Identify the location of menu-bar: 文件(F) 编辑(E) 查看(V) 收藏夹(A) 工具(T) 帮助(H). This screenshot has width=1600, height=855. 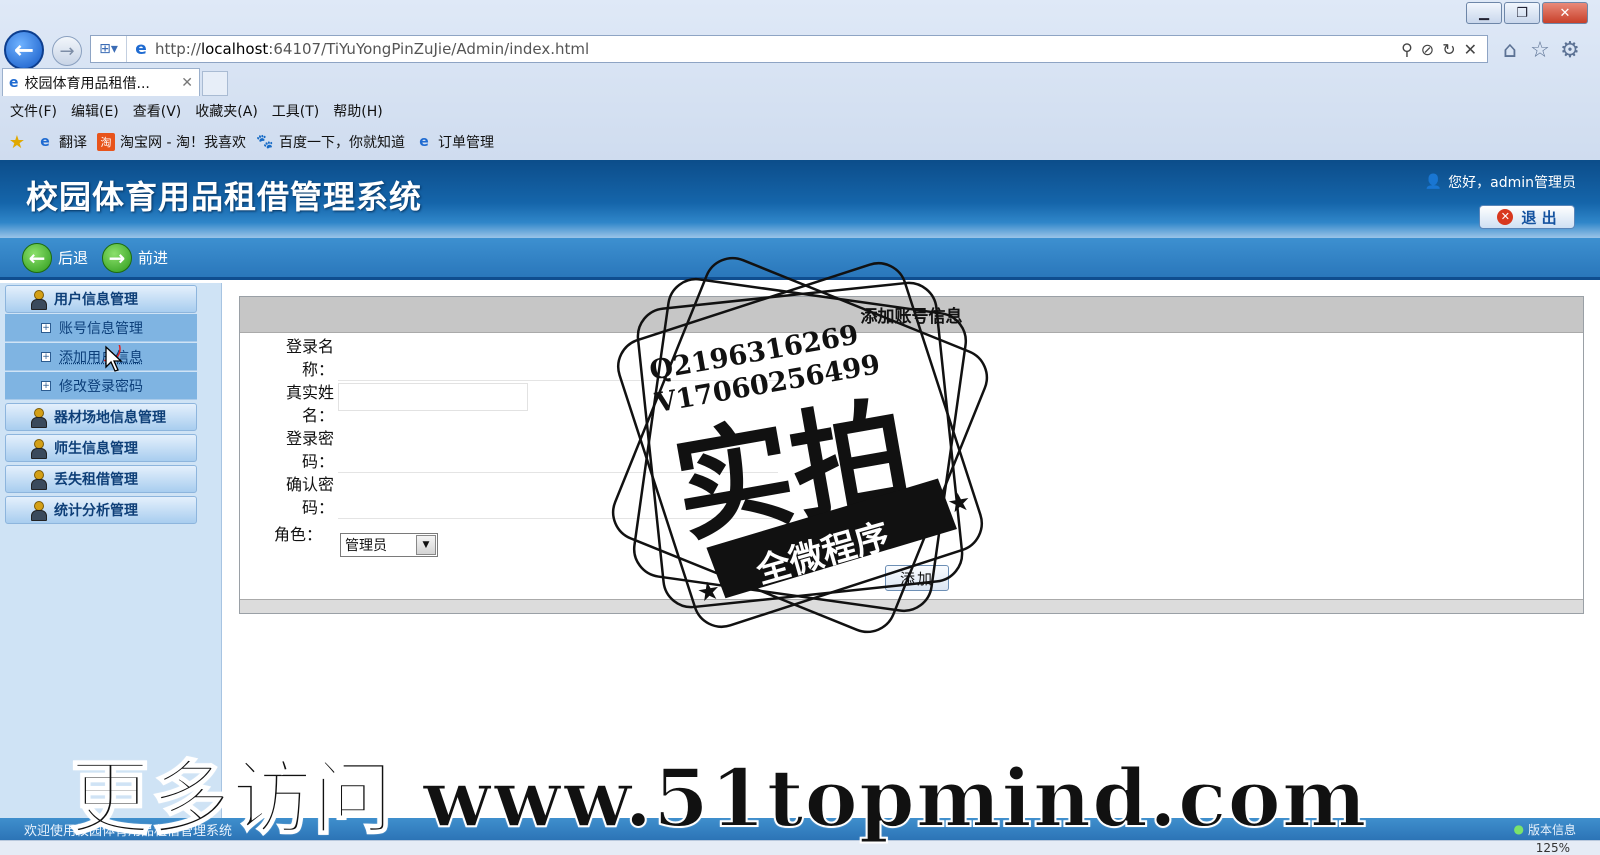
(800, 111).